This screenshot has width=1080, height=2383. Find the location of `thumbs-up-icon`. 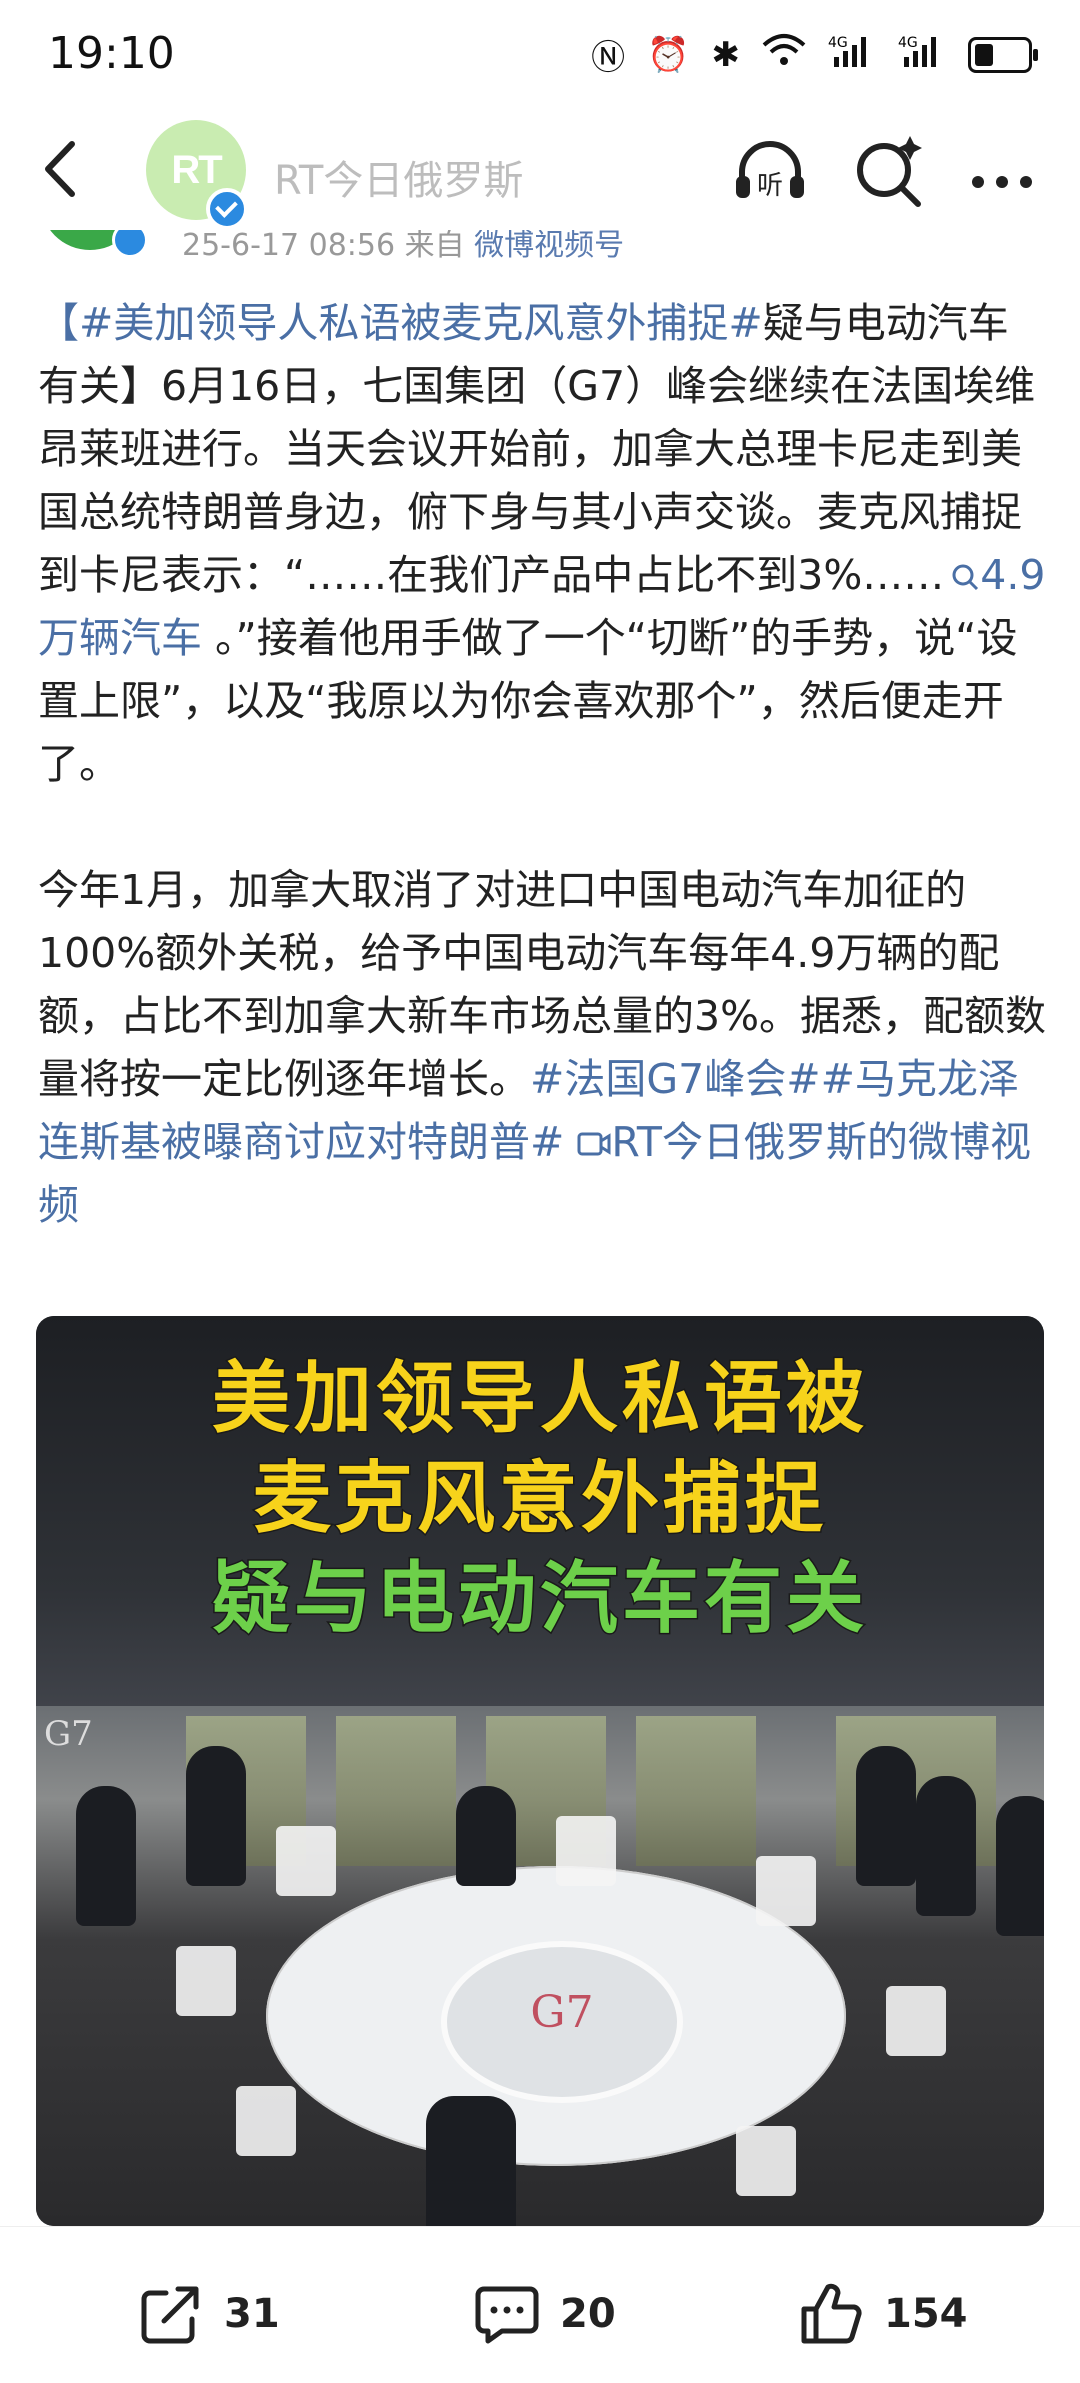

thumbs-up-icon is located at coordinates (831, 2313).